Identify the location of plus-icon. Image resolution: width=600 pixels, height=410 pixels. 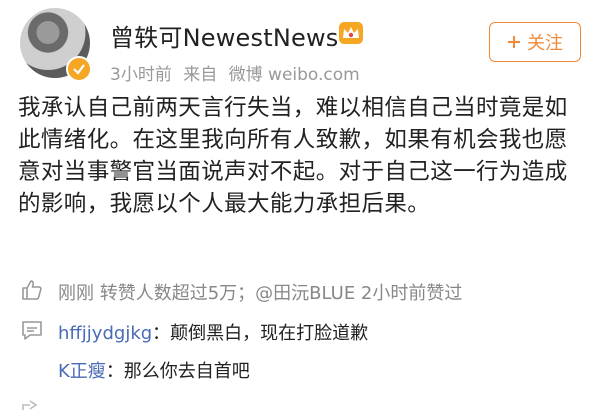
(514, 42).